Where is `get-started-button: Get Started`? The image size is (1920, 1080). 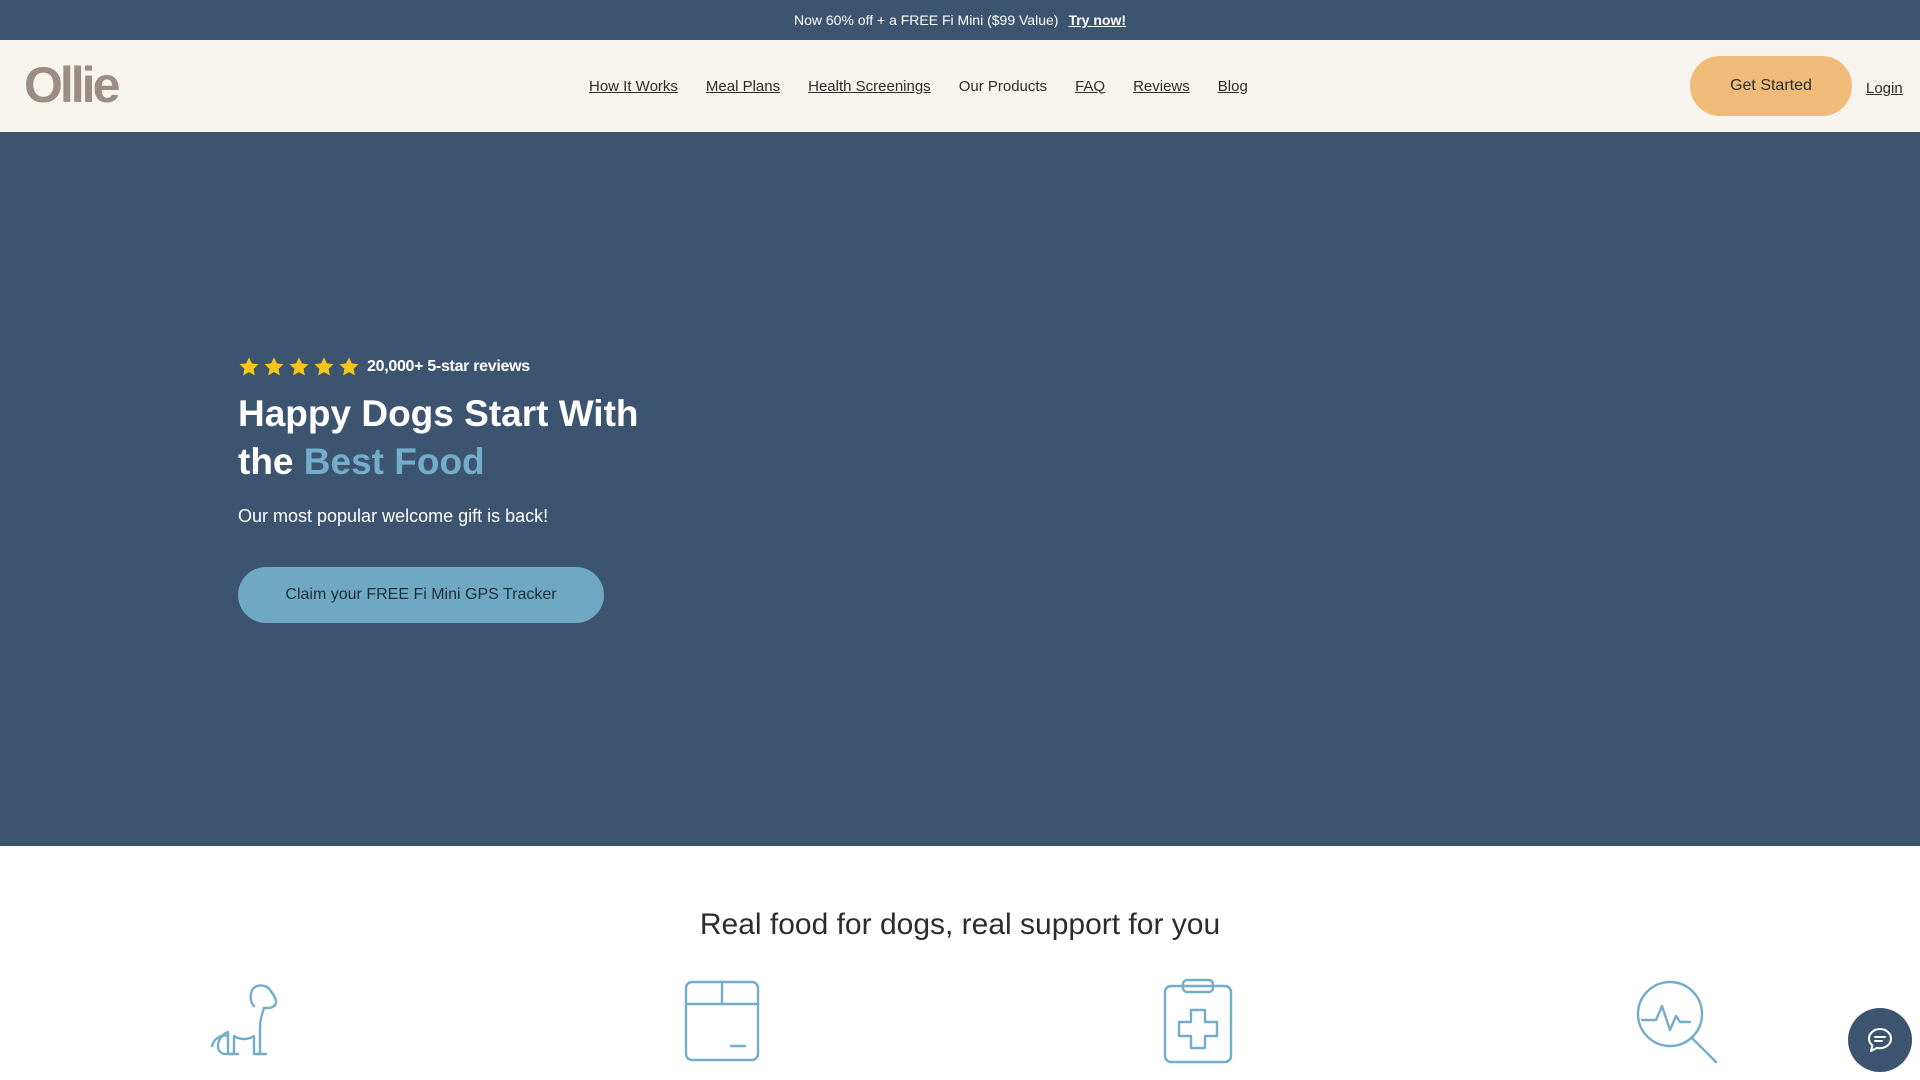 get-started-button: Get Started is located at coordinates (1771, 86).